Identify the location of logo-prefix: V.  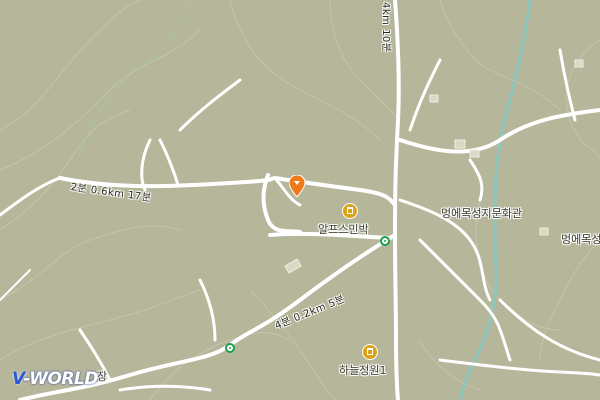
(18, 379).